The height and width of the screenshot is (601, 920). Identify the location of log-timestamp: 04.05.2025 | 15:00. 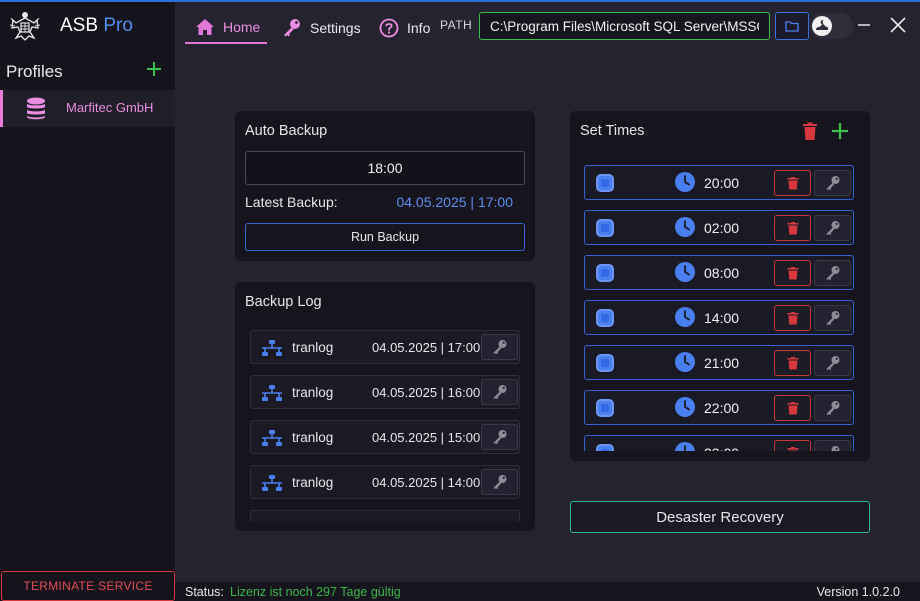
(426, 437).